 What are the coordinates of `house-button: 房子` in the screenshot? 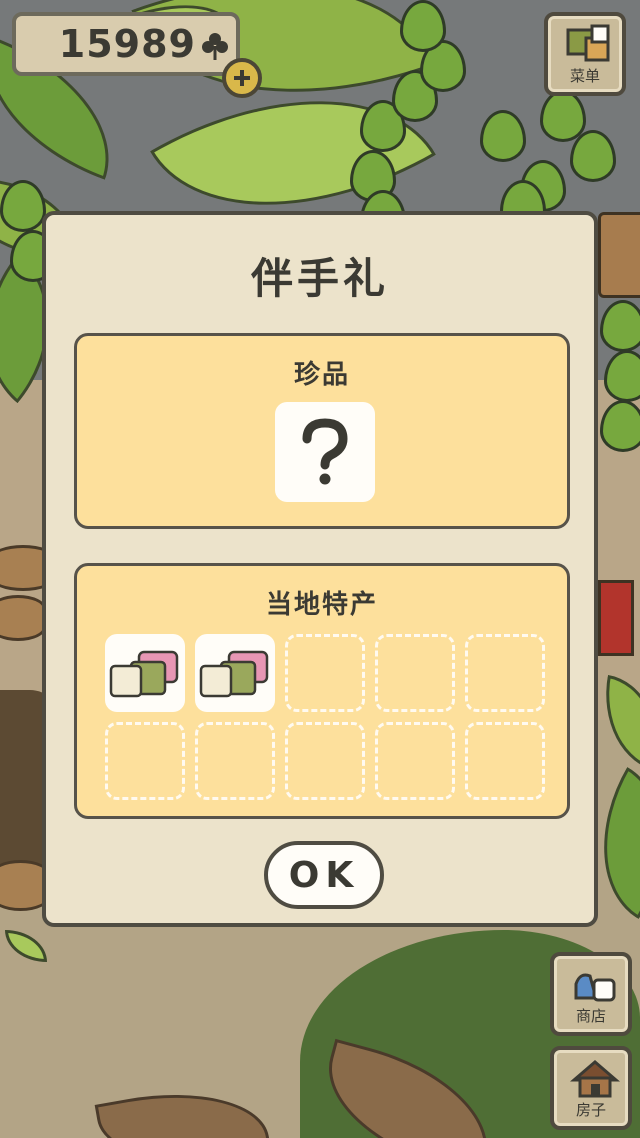 It's located at (591, 1088).